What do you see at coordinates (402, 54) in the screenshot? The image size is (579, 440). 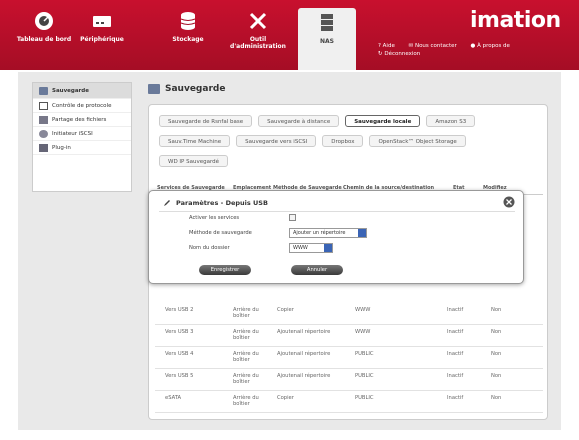 I see `logout-link: ↻ Déconnexion` at bounding box center [402, 54].